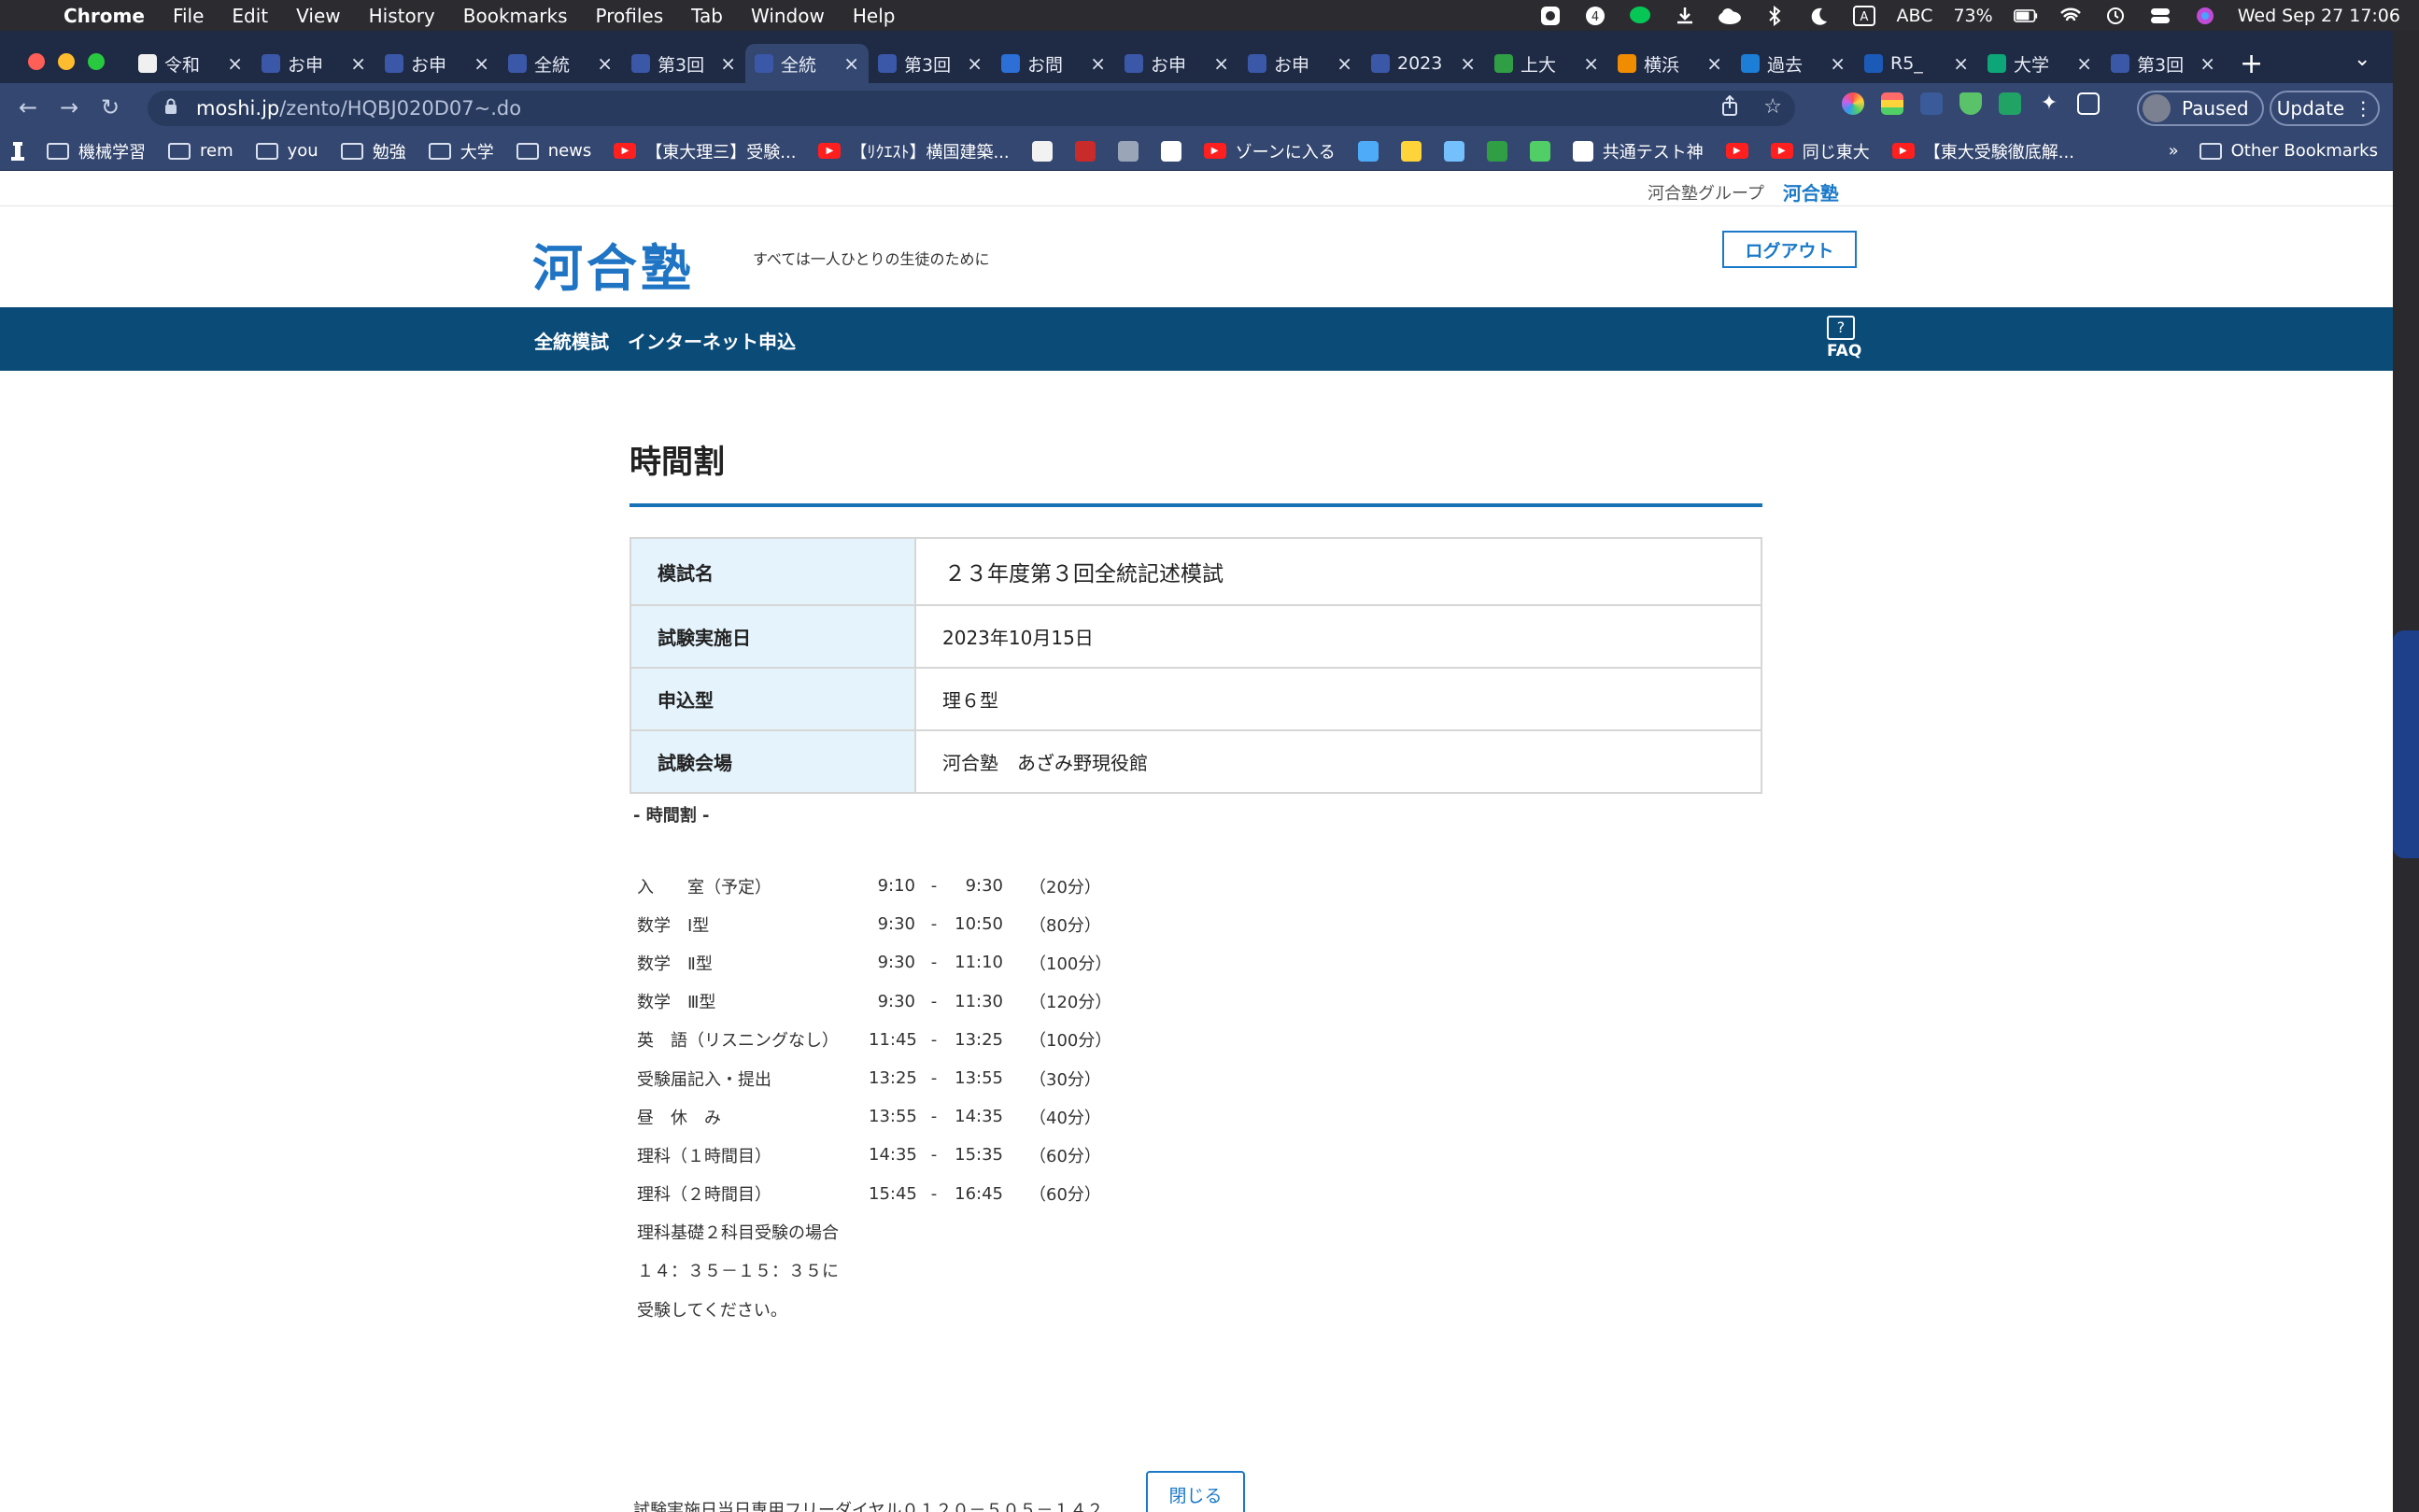  What do you see at coordinates (1737, 151) in the screenshot?
I see `bookmark-item: ▶` at bounding box center [1737, 151].